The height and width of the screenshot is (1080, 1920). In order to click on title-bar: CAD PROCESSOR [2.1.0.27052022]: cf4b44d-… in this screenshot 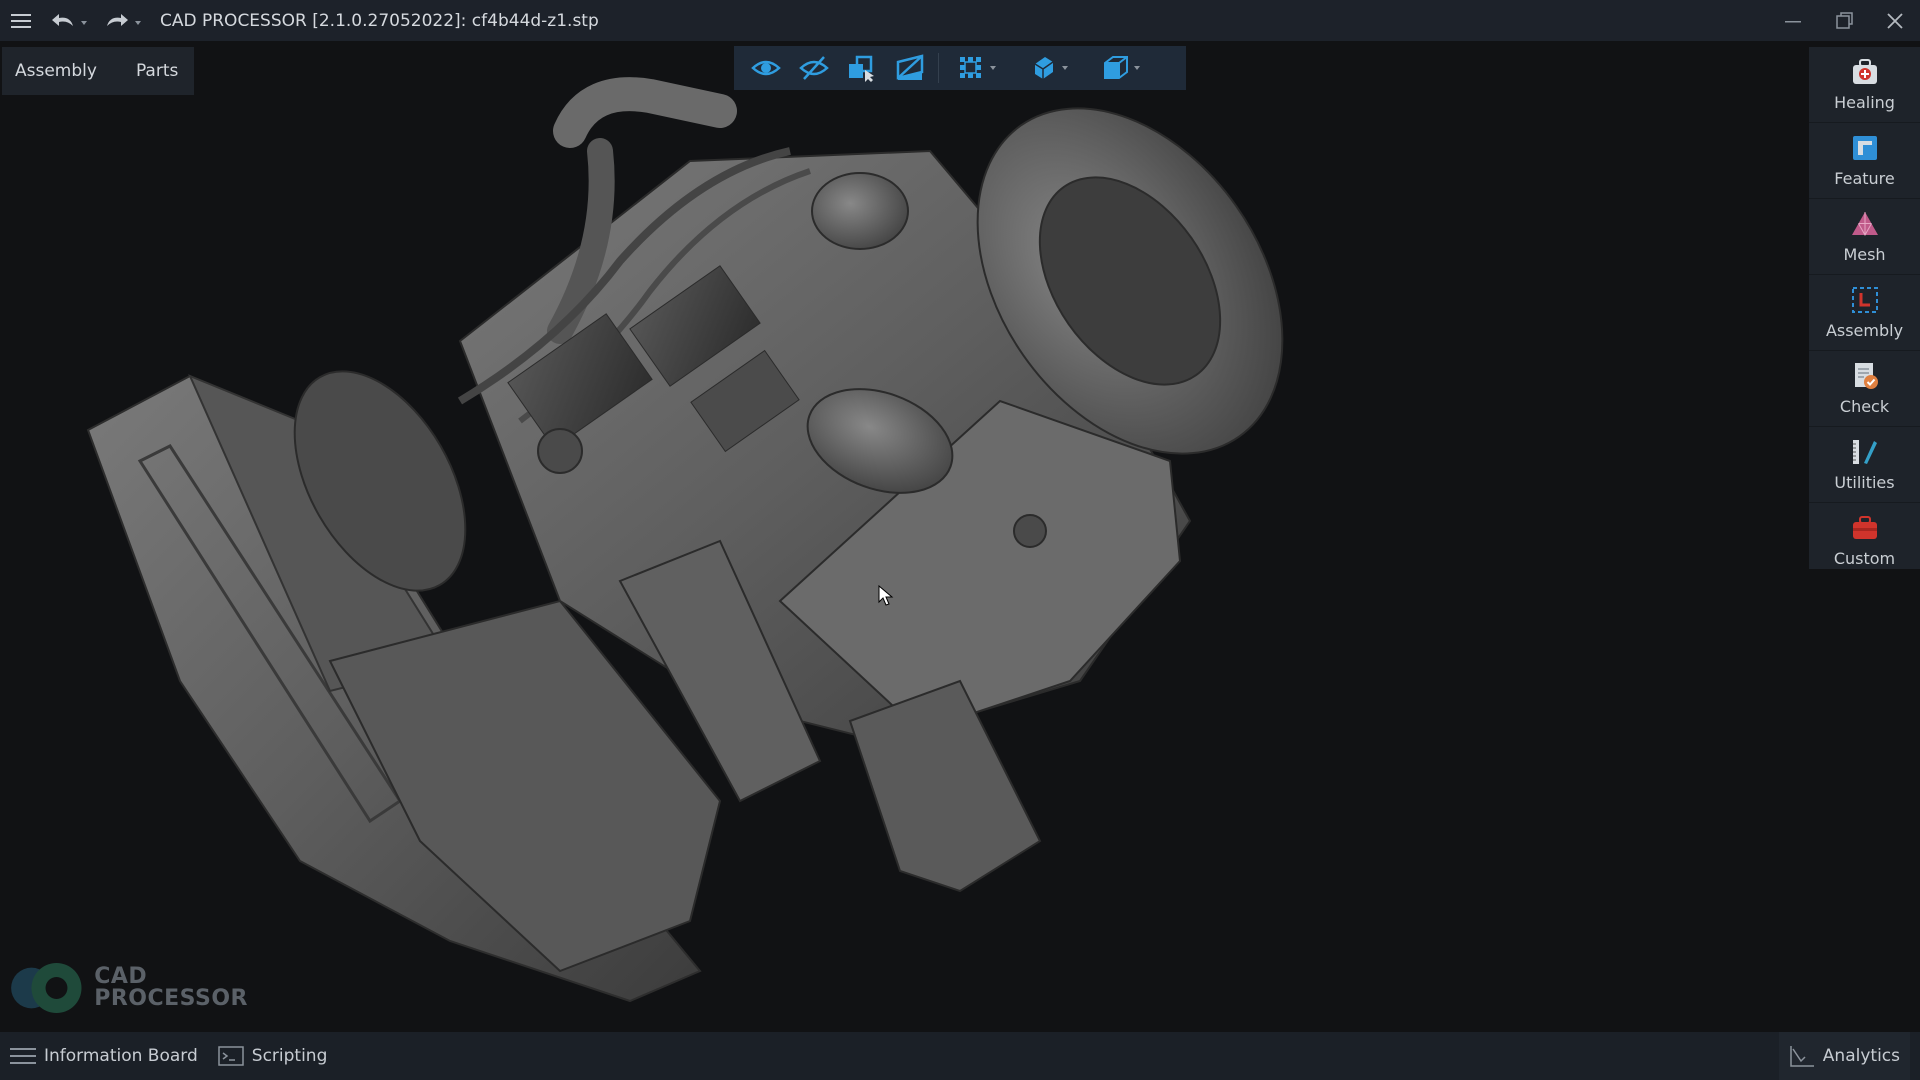, I will do `click(960, 20)`.